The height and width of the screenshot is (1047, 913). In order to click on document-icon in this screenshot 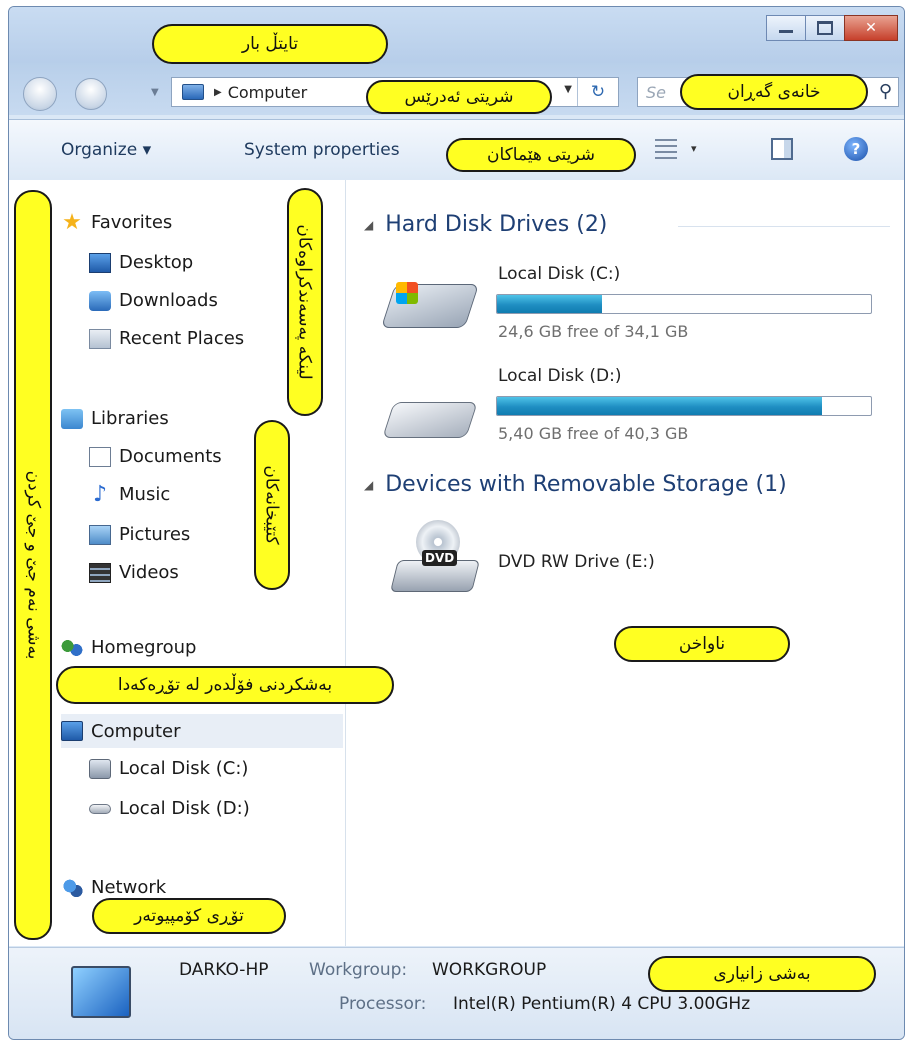, I will do `click(100, 456)`.